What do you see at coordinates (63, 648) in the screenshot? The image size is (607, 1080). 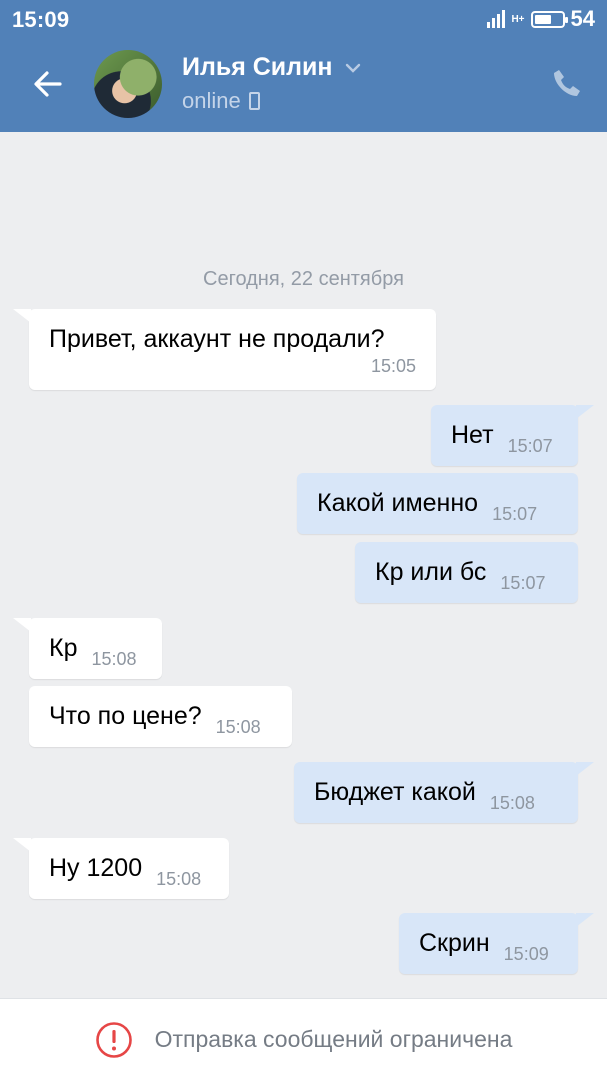 I see `message-text: Кр` at bounding box center [63, 648].